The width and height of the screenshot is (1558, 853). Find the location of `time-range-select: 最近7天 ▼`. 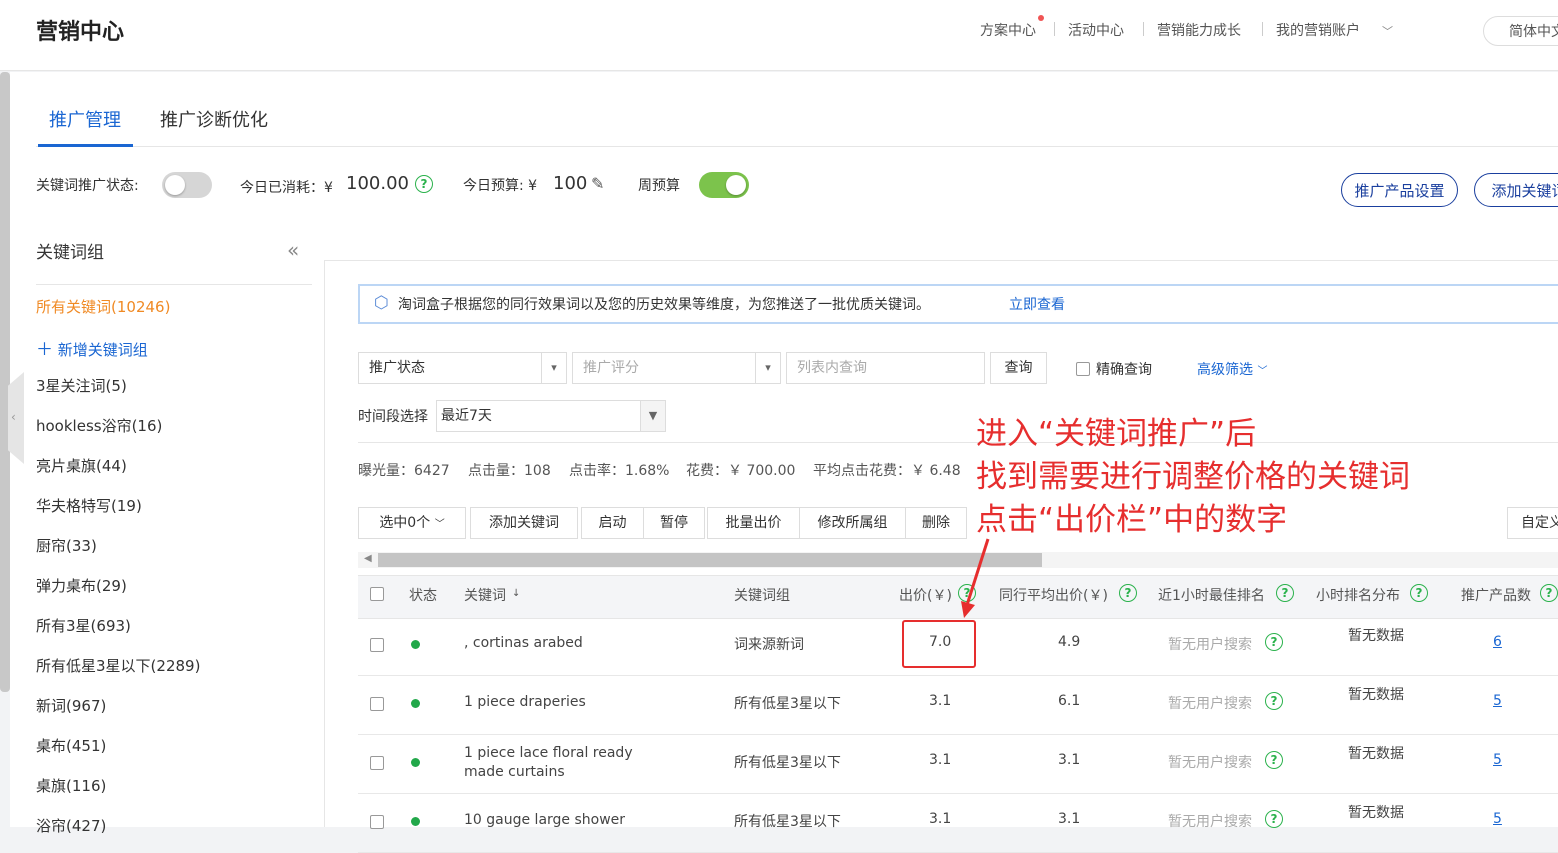

time-range-select: 最近7天 ▼ is located at coordinates (551, 416).